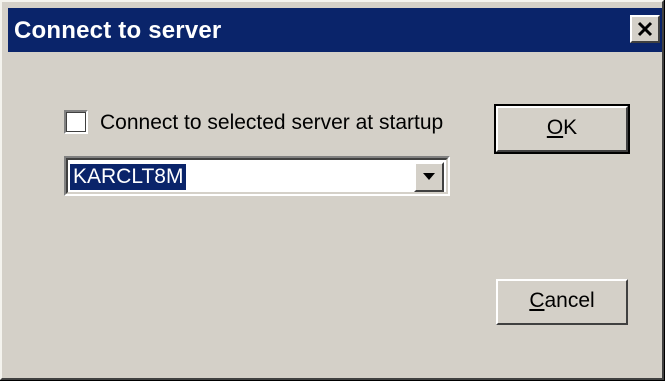 The height and width of the screenshot is (382, 668). I want to click on startup-checkbox-label: Connect to selected server at startup, so click(271, 123).